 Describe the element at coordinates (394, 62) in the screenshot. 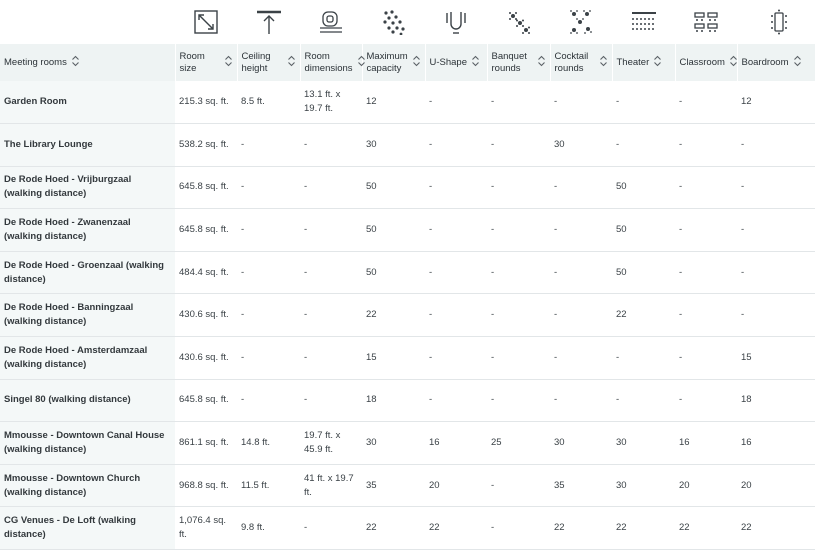

I see `column-header-maximum-capacity: Maximum capacity` at that location.